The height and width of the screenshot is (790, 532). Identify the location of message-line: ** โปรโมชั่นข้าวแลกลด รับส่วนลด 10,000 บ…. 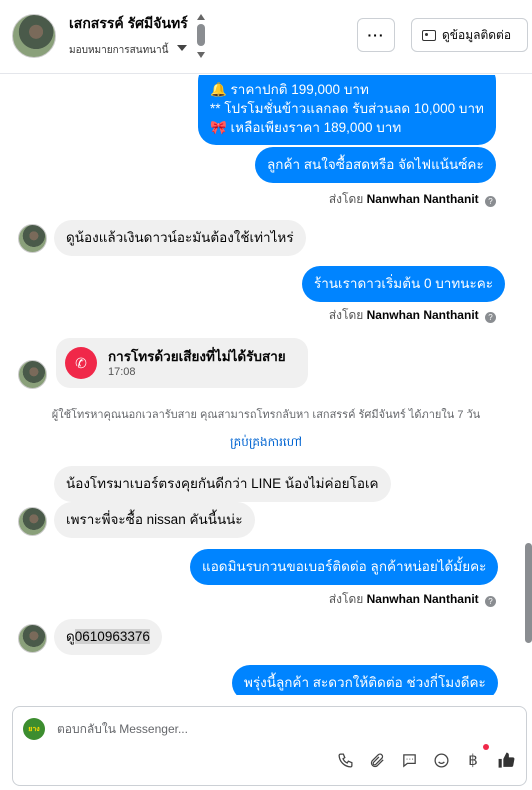
(347, 108).